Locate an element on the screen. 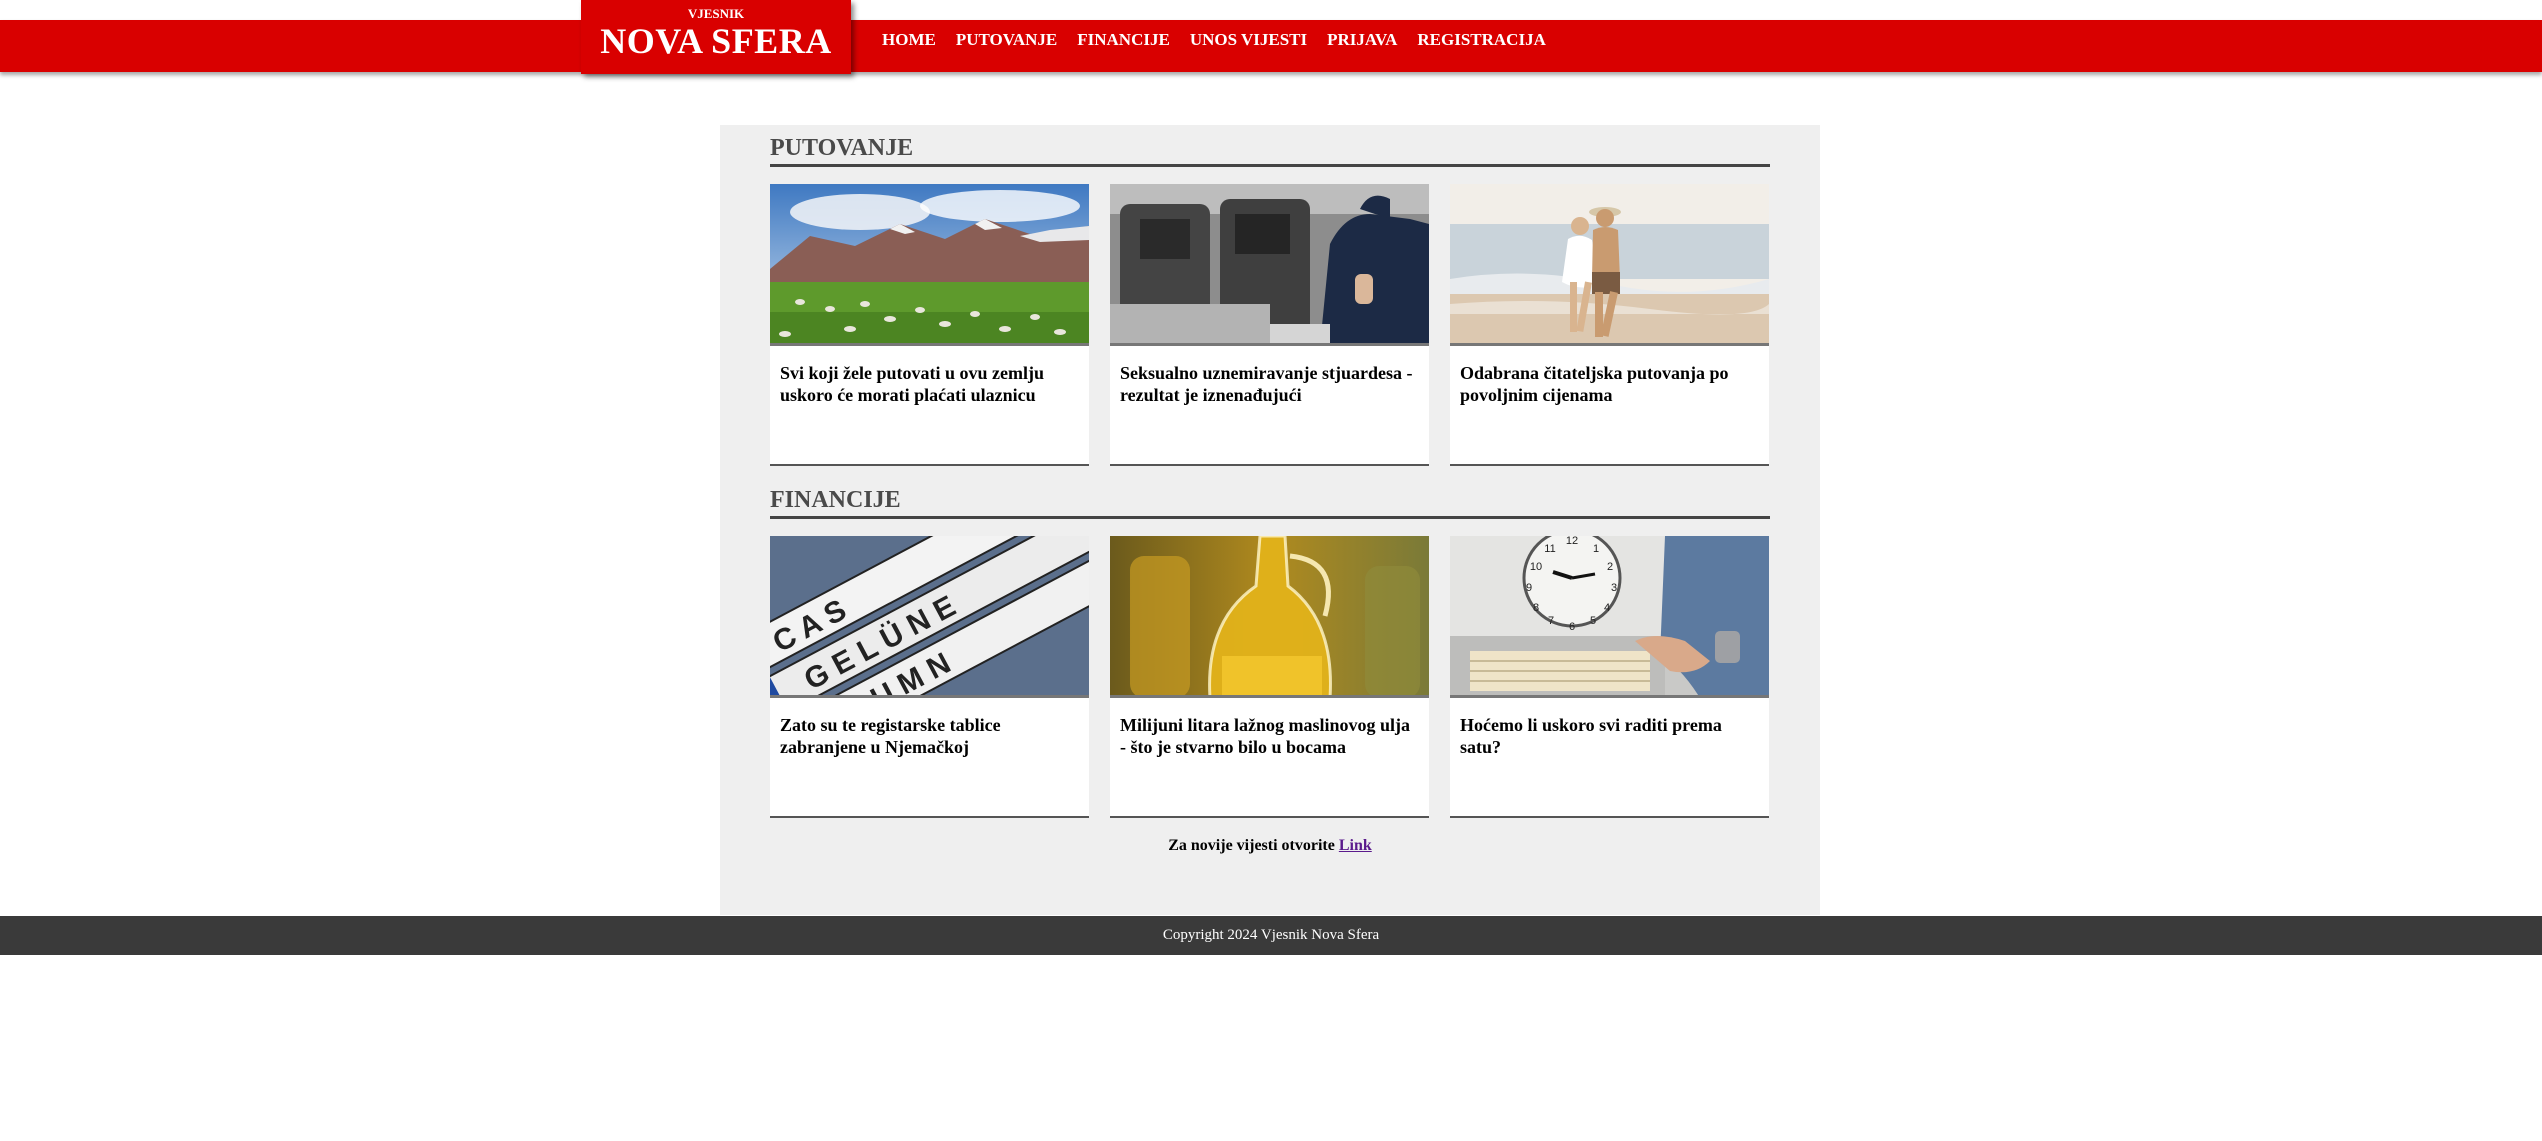 The image size is (2542, 1141). svg-text: 9 is located at coordinates (1529, 588).